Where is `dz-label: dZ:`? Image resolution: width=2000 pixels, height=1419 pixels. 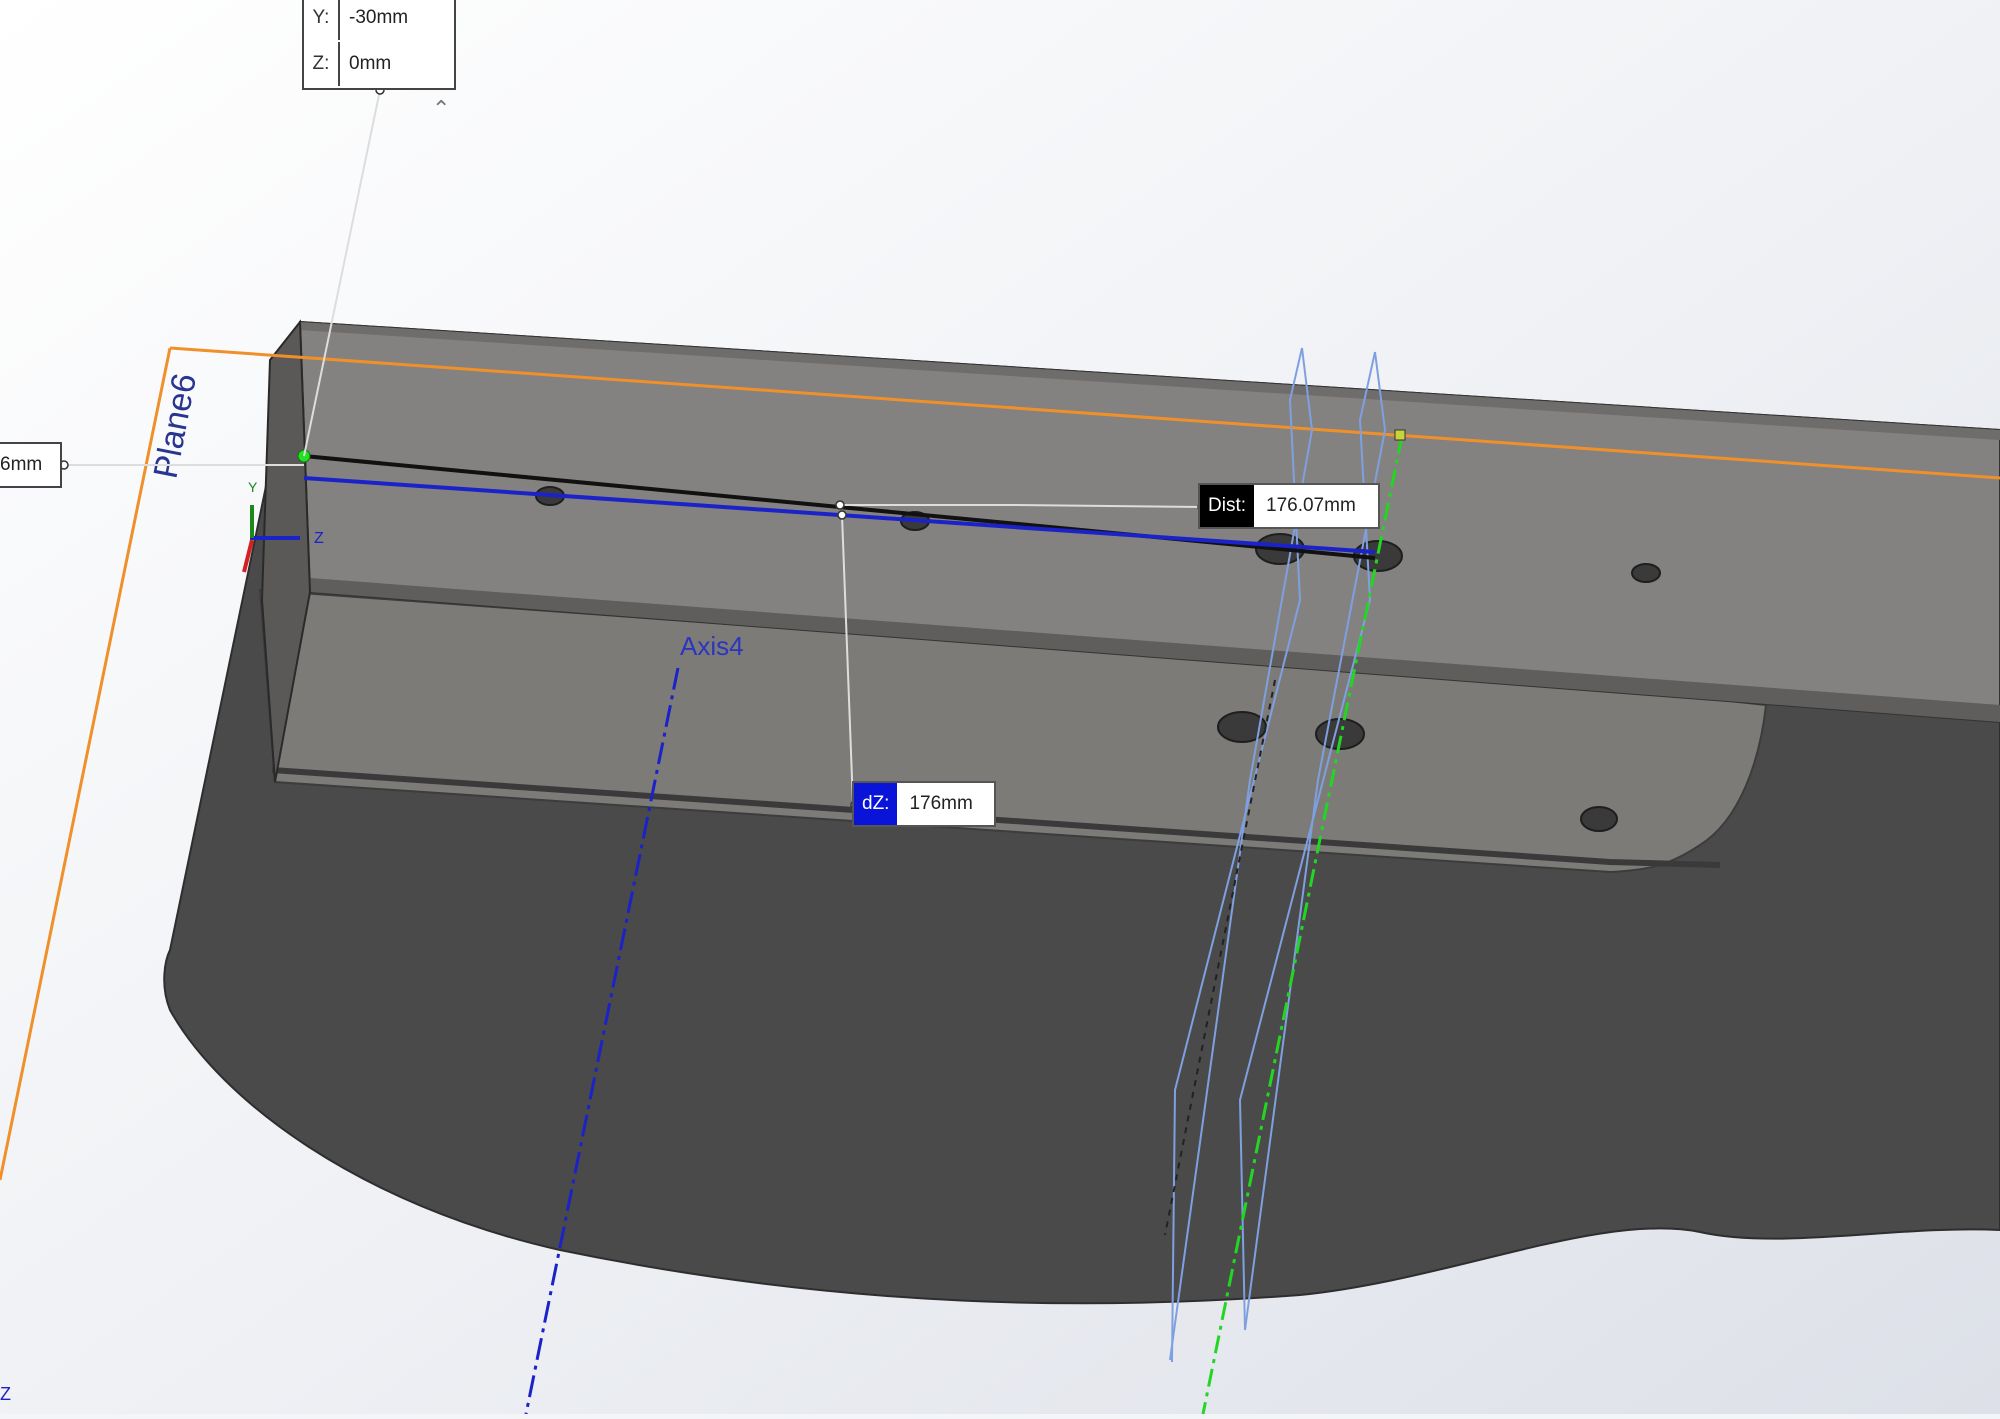
dz-label: dZ: is located at coordinates (876, 804).